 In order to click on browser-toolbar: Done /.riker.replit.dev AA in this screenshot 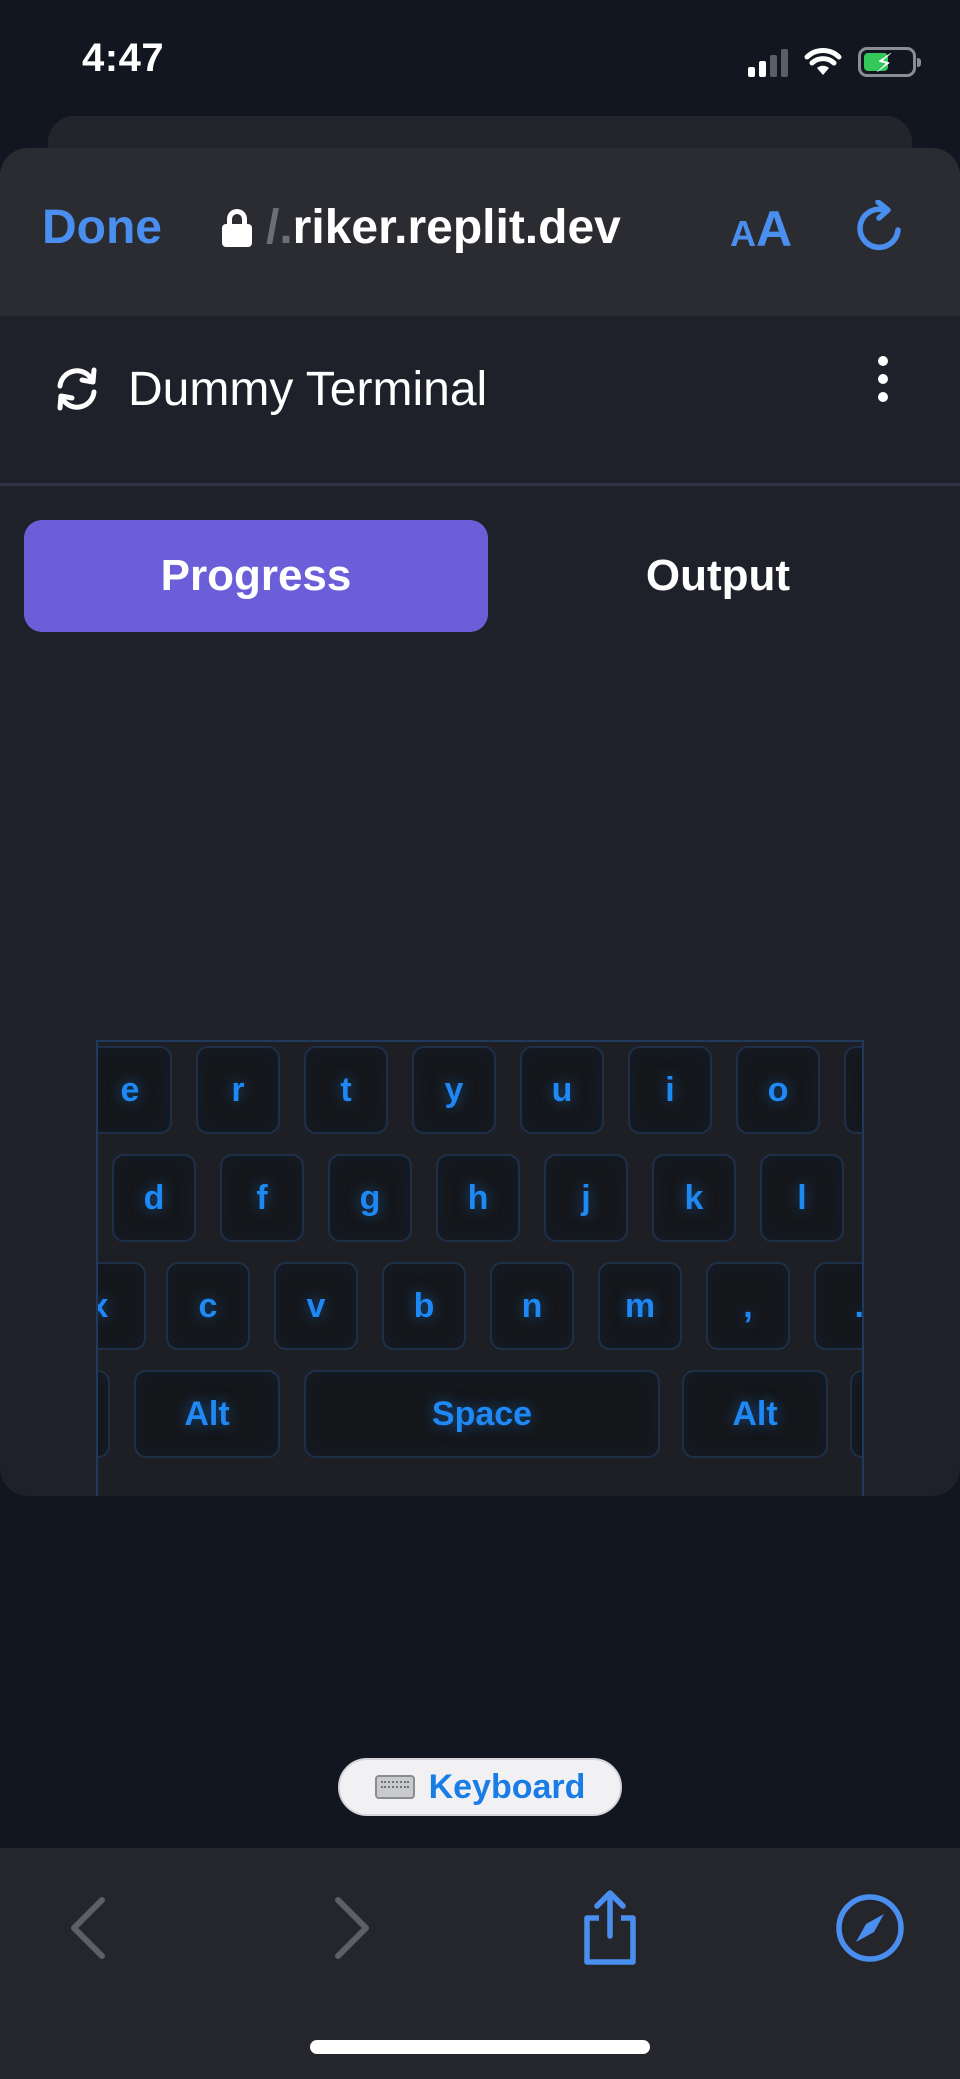, I will do `click(480, 232)`.